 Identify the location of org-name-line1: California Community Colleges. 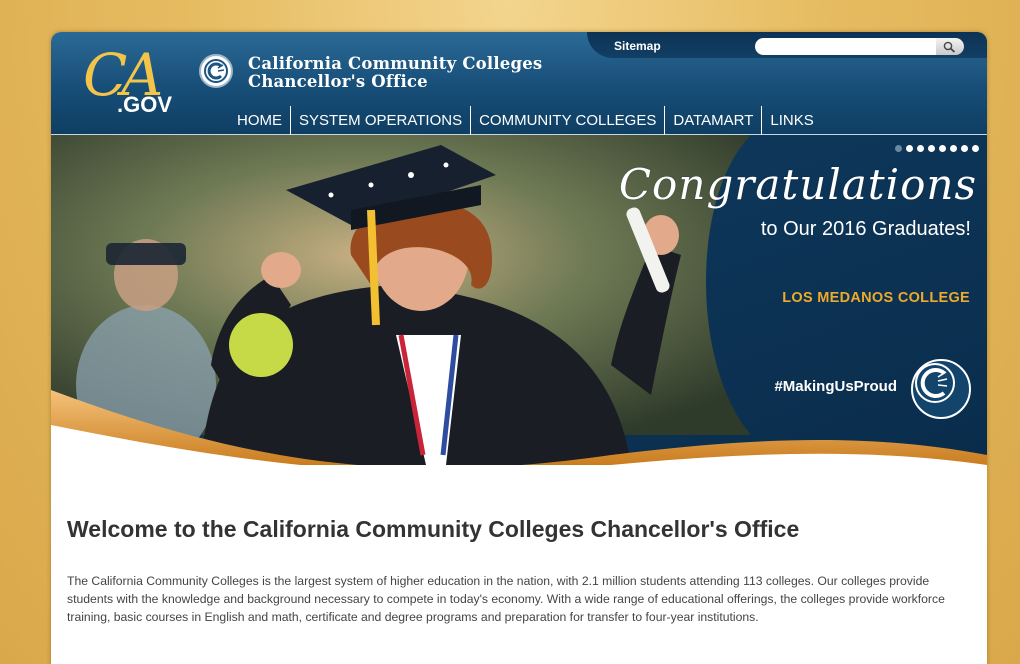
(395, 63).